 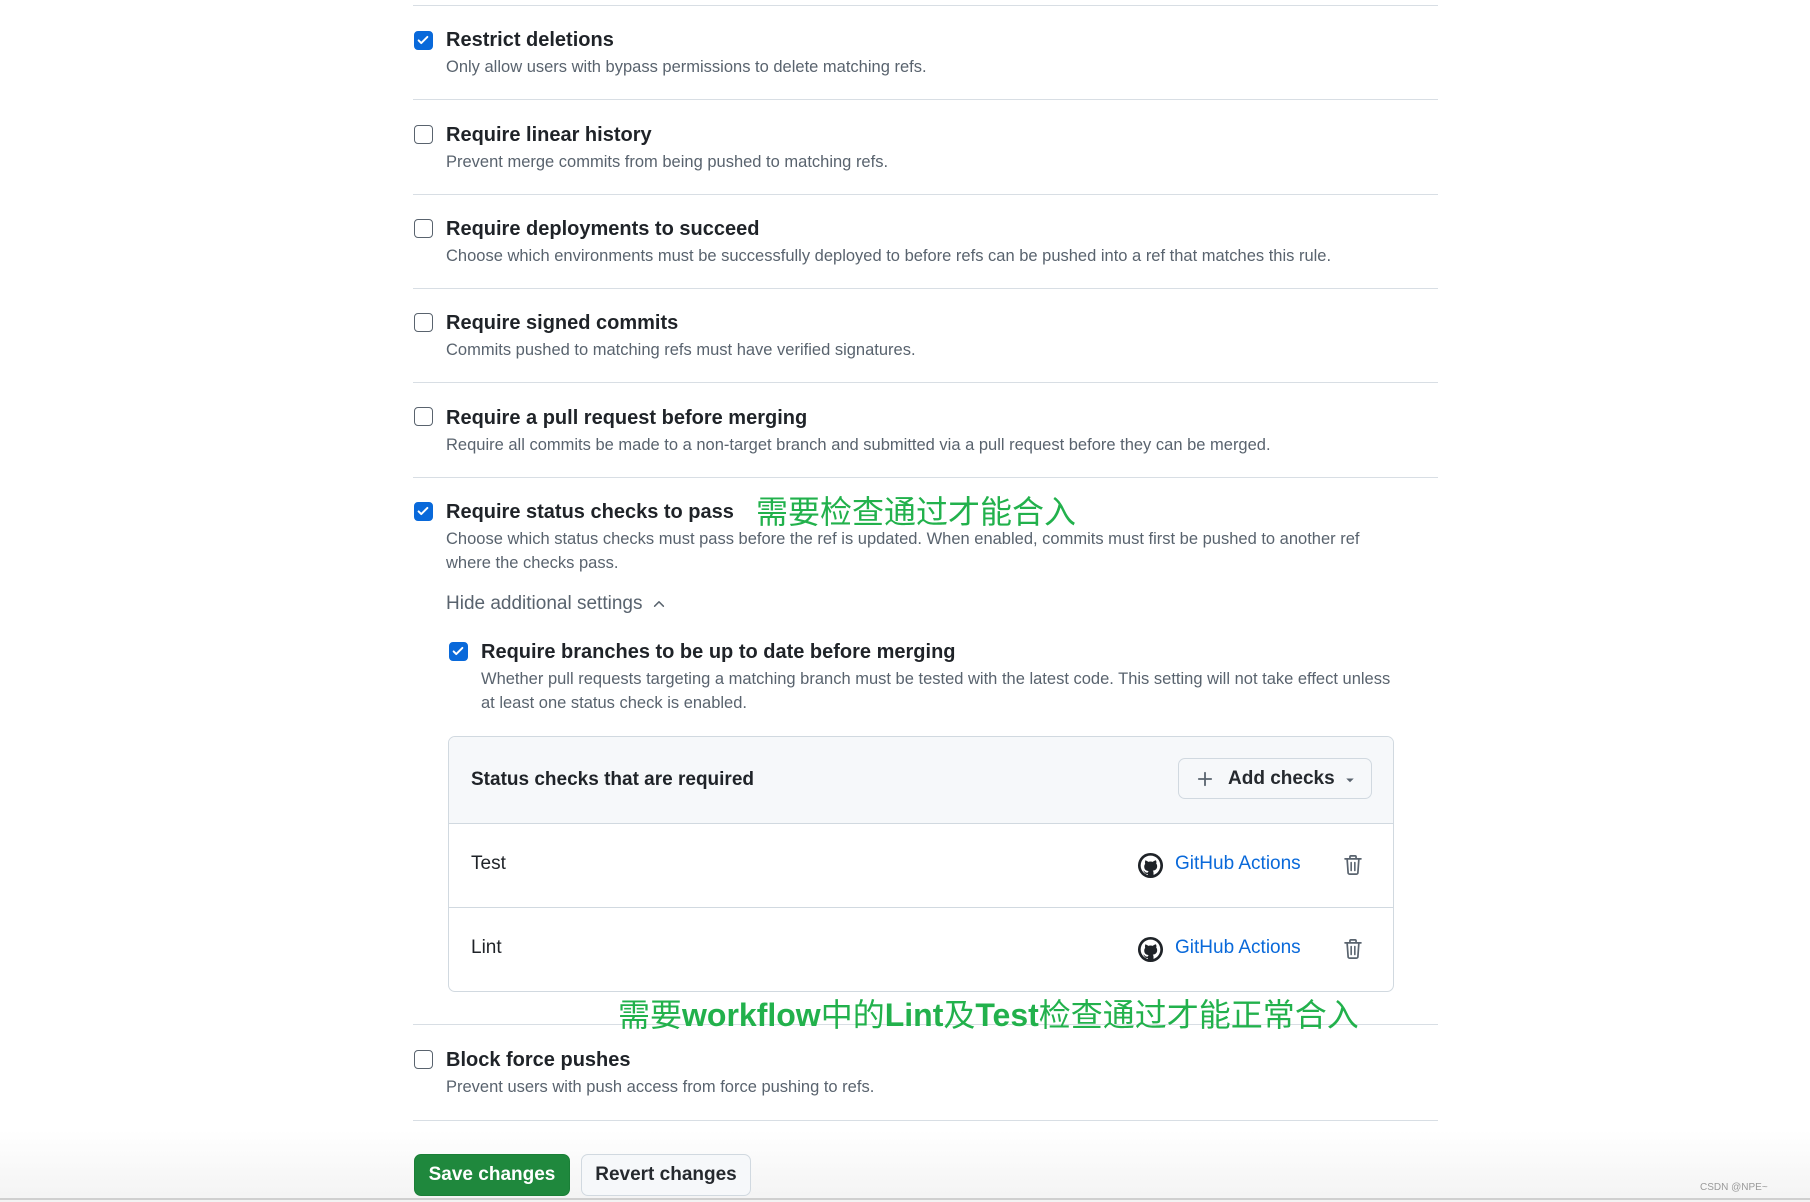 I want to click on status-check-name: Test, so click(x=488, y=863).